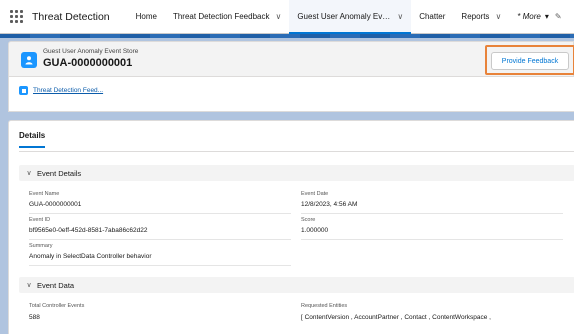 This screenshot has height=334, width=574. I want to click on object-type-label: Guest User Anomaly Event Store, so click(91, 51).